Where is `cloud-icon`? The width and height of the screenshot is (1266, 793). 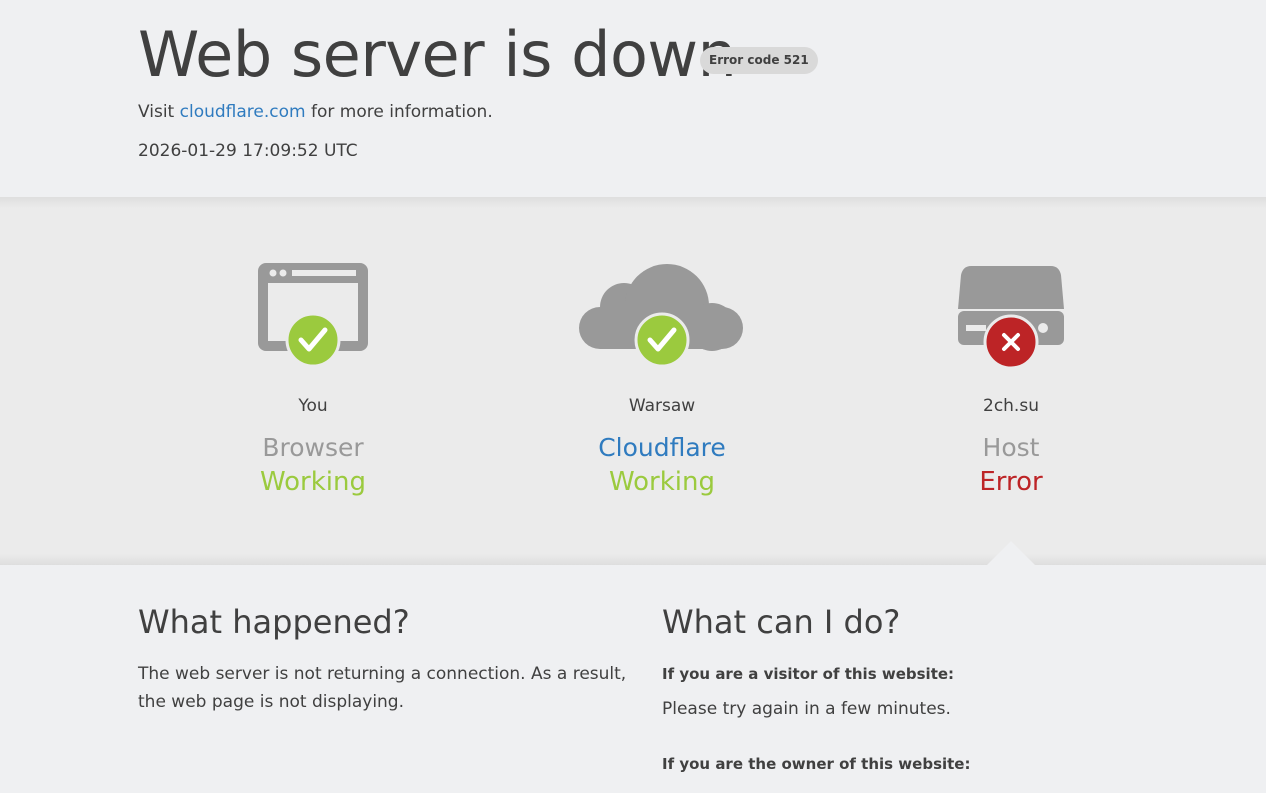
cloud-icon is located at coordinates (662, 314).